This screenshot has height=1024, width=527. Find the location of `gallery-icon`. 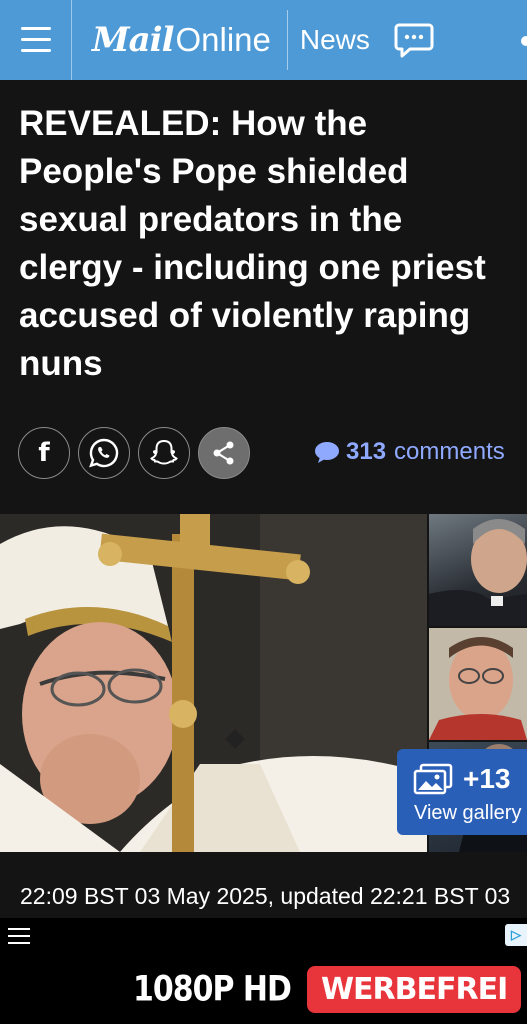

gallery-icon is located at coordinates (433, 779).